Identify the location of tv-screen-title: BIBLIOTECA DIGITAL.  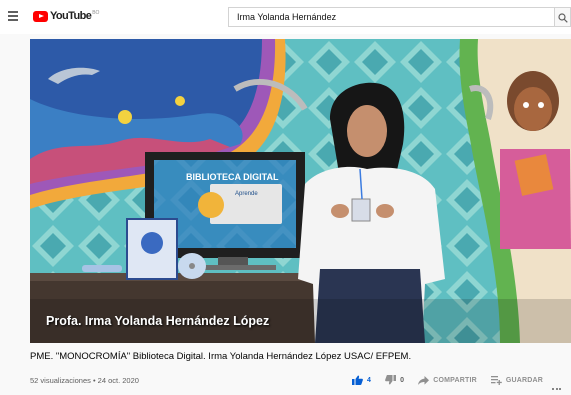
(232, 177).